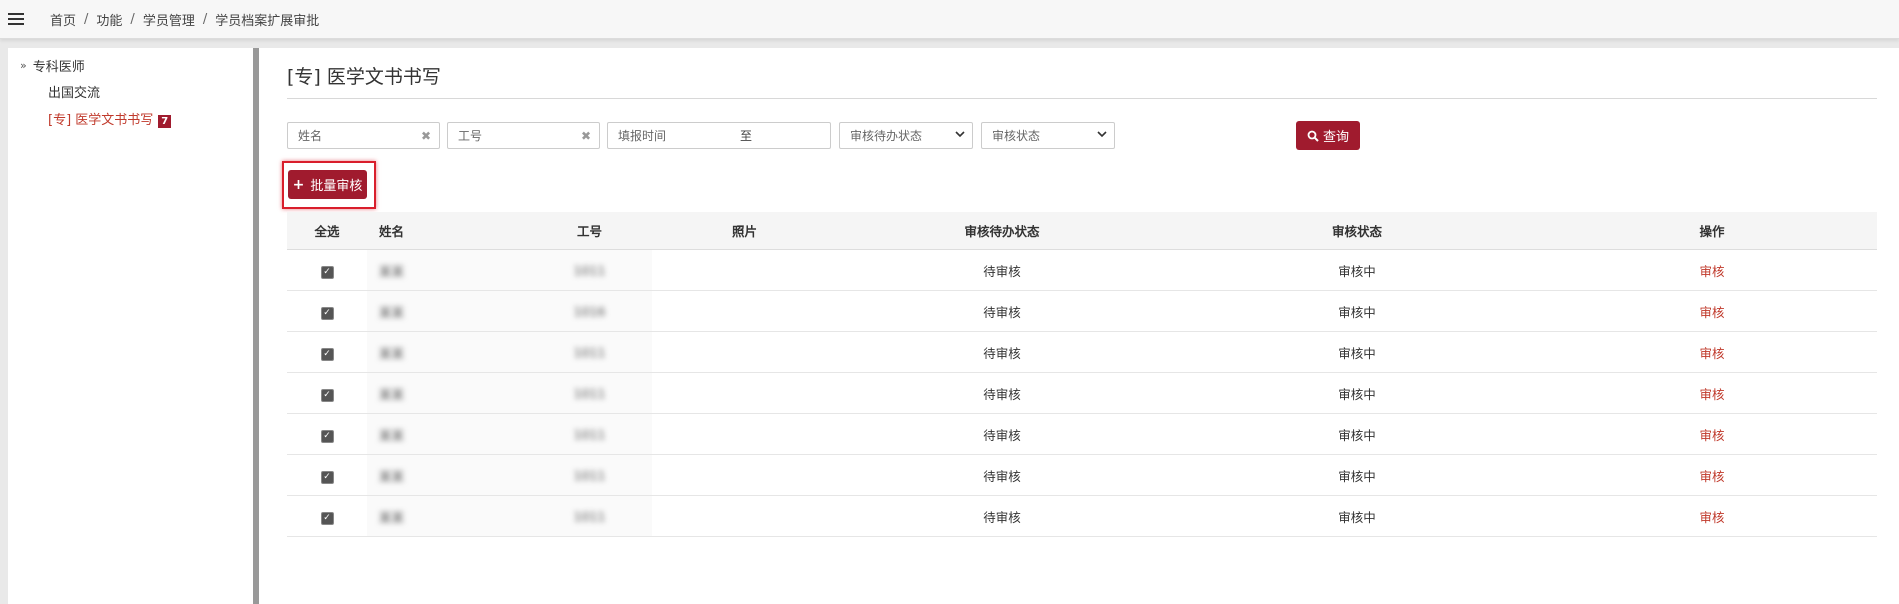  I want to click on divider, so click(1082, 98).